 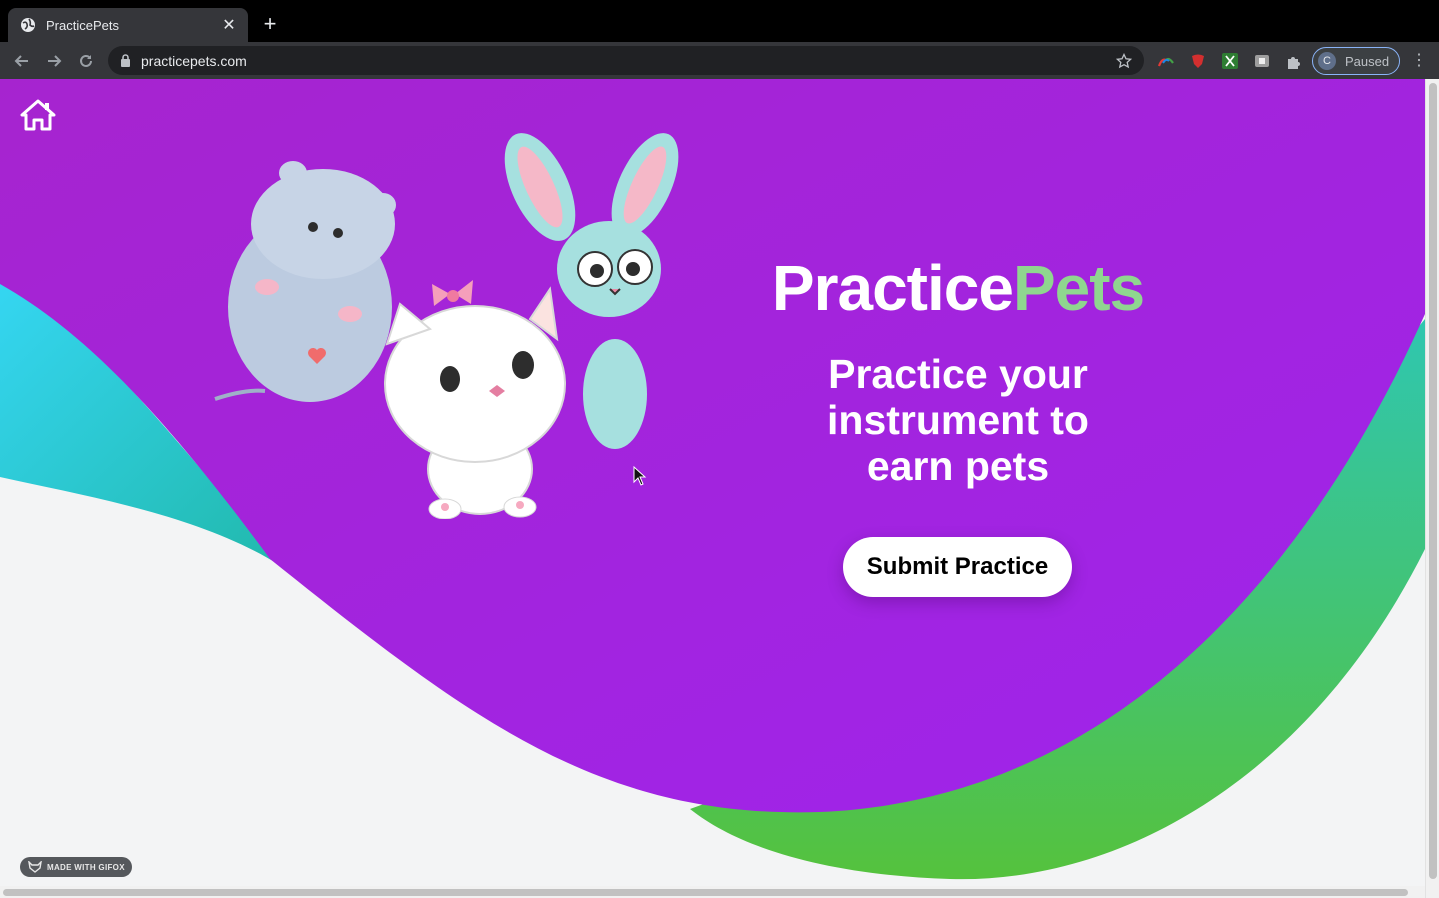 I want to click on globe-icon, so click(x=28, y=25).